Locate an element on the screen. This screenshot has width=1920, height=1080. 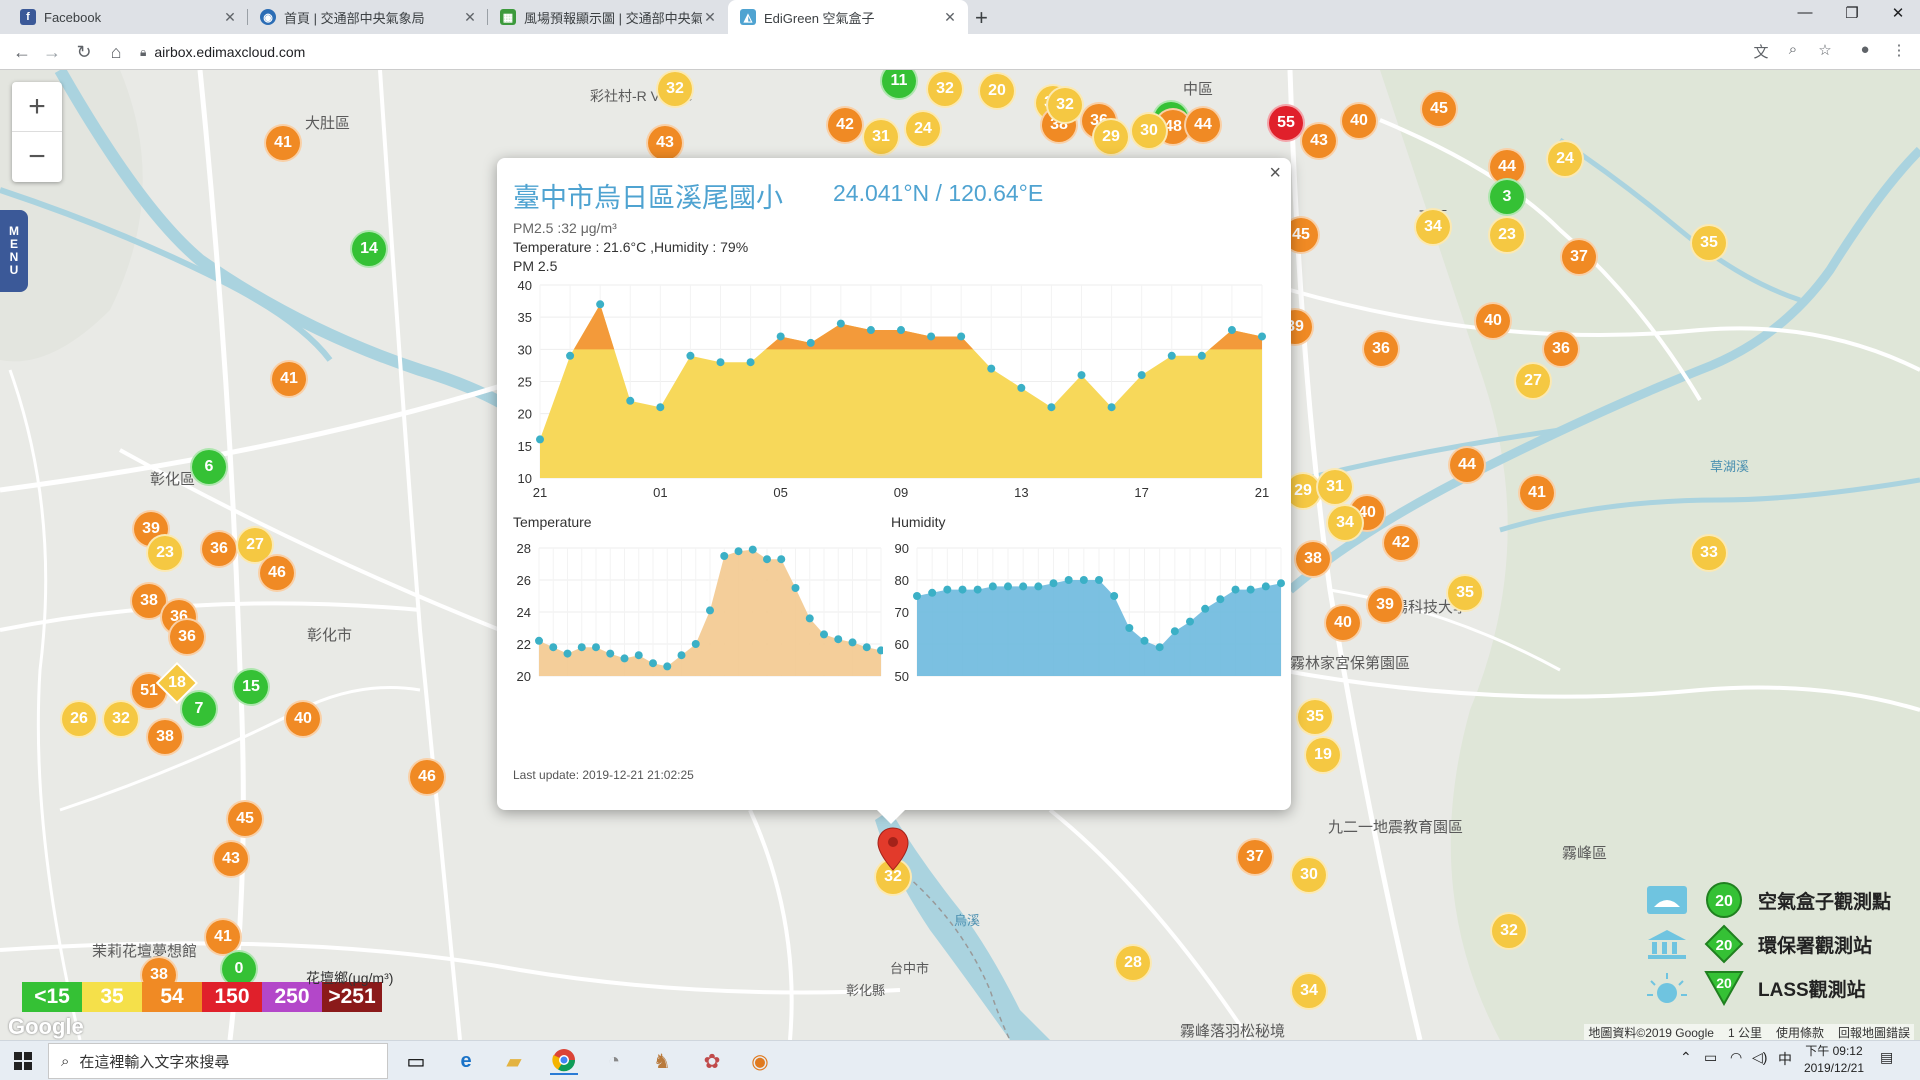
app-icon: ✿ is located at coordinates (712, 1061).